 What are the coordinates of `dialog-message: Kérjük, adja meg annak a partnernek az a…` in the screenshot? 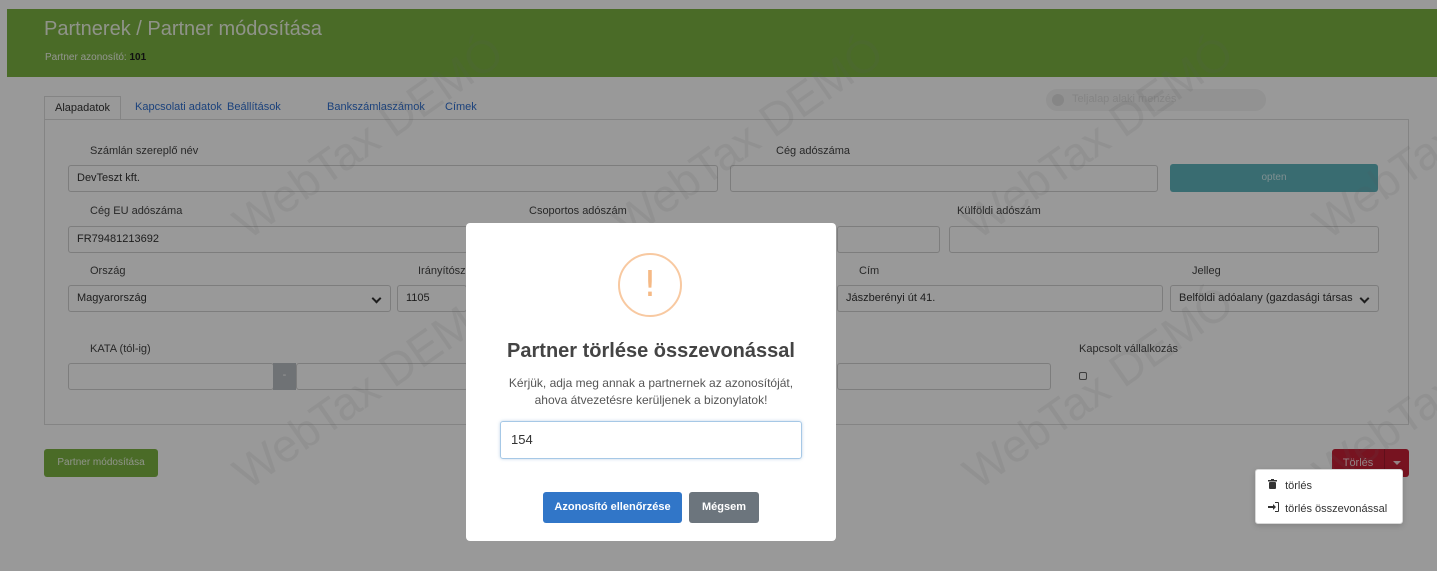 It's located at (651, 392).